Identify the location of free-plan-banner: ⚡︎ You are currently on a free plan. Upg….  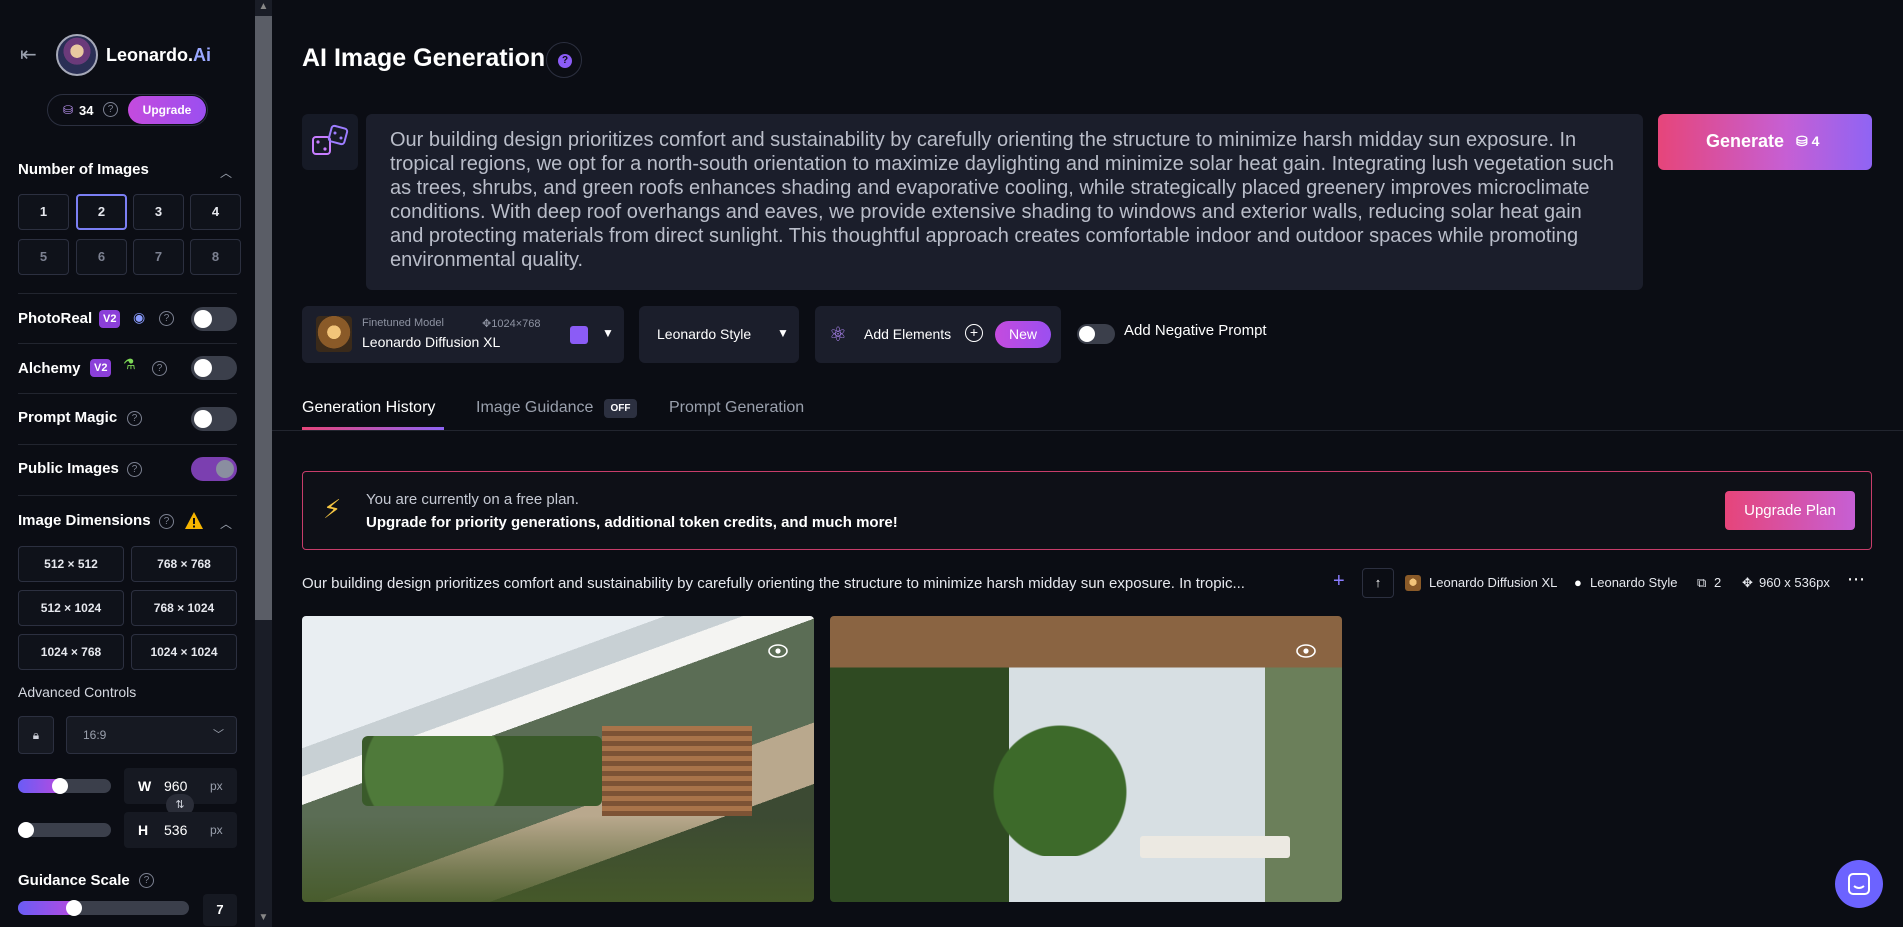
(1087, 510).